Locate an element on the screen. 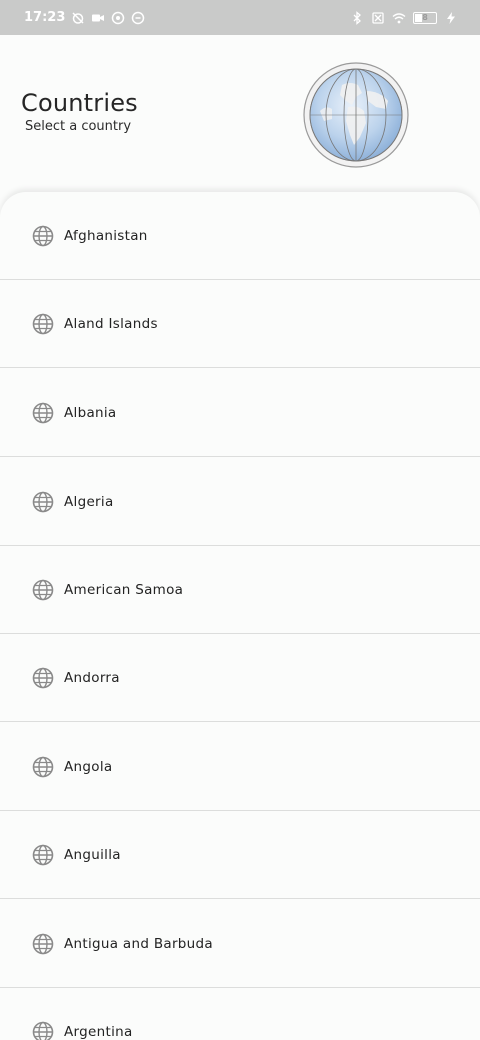 Image resolution: width=480 pixels, height=1040 pixels. country-item-angola: Angola is located at coordinates (240, 767).